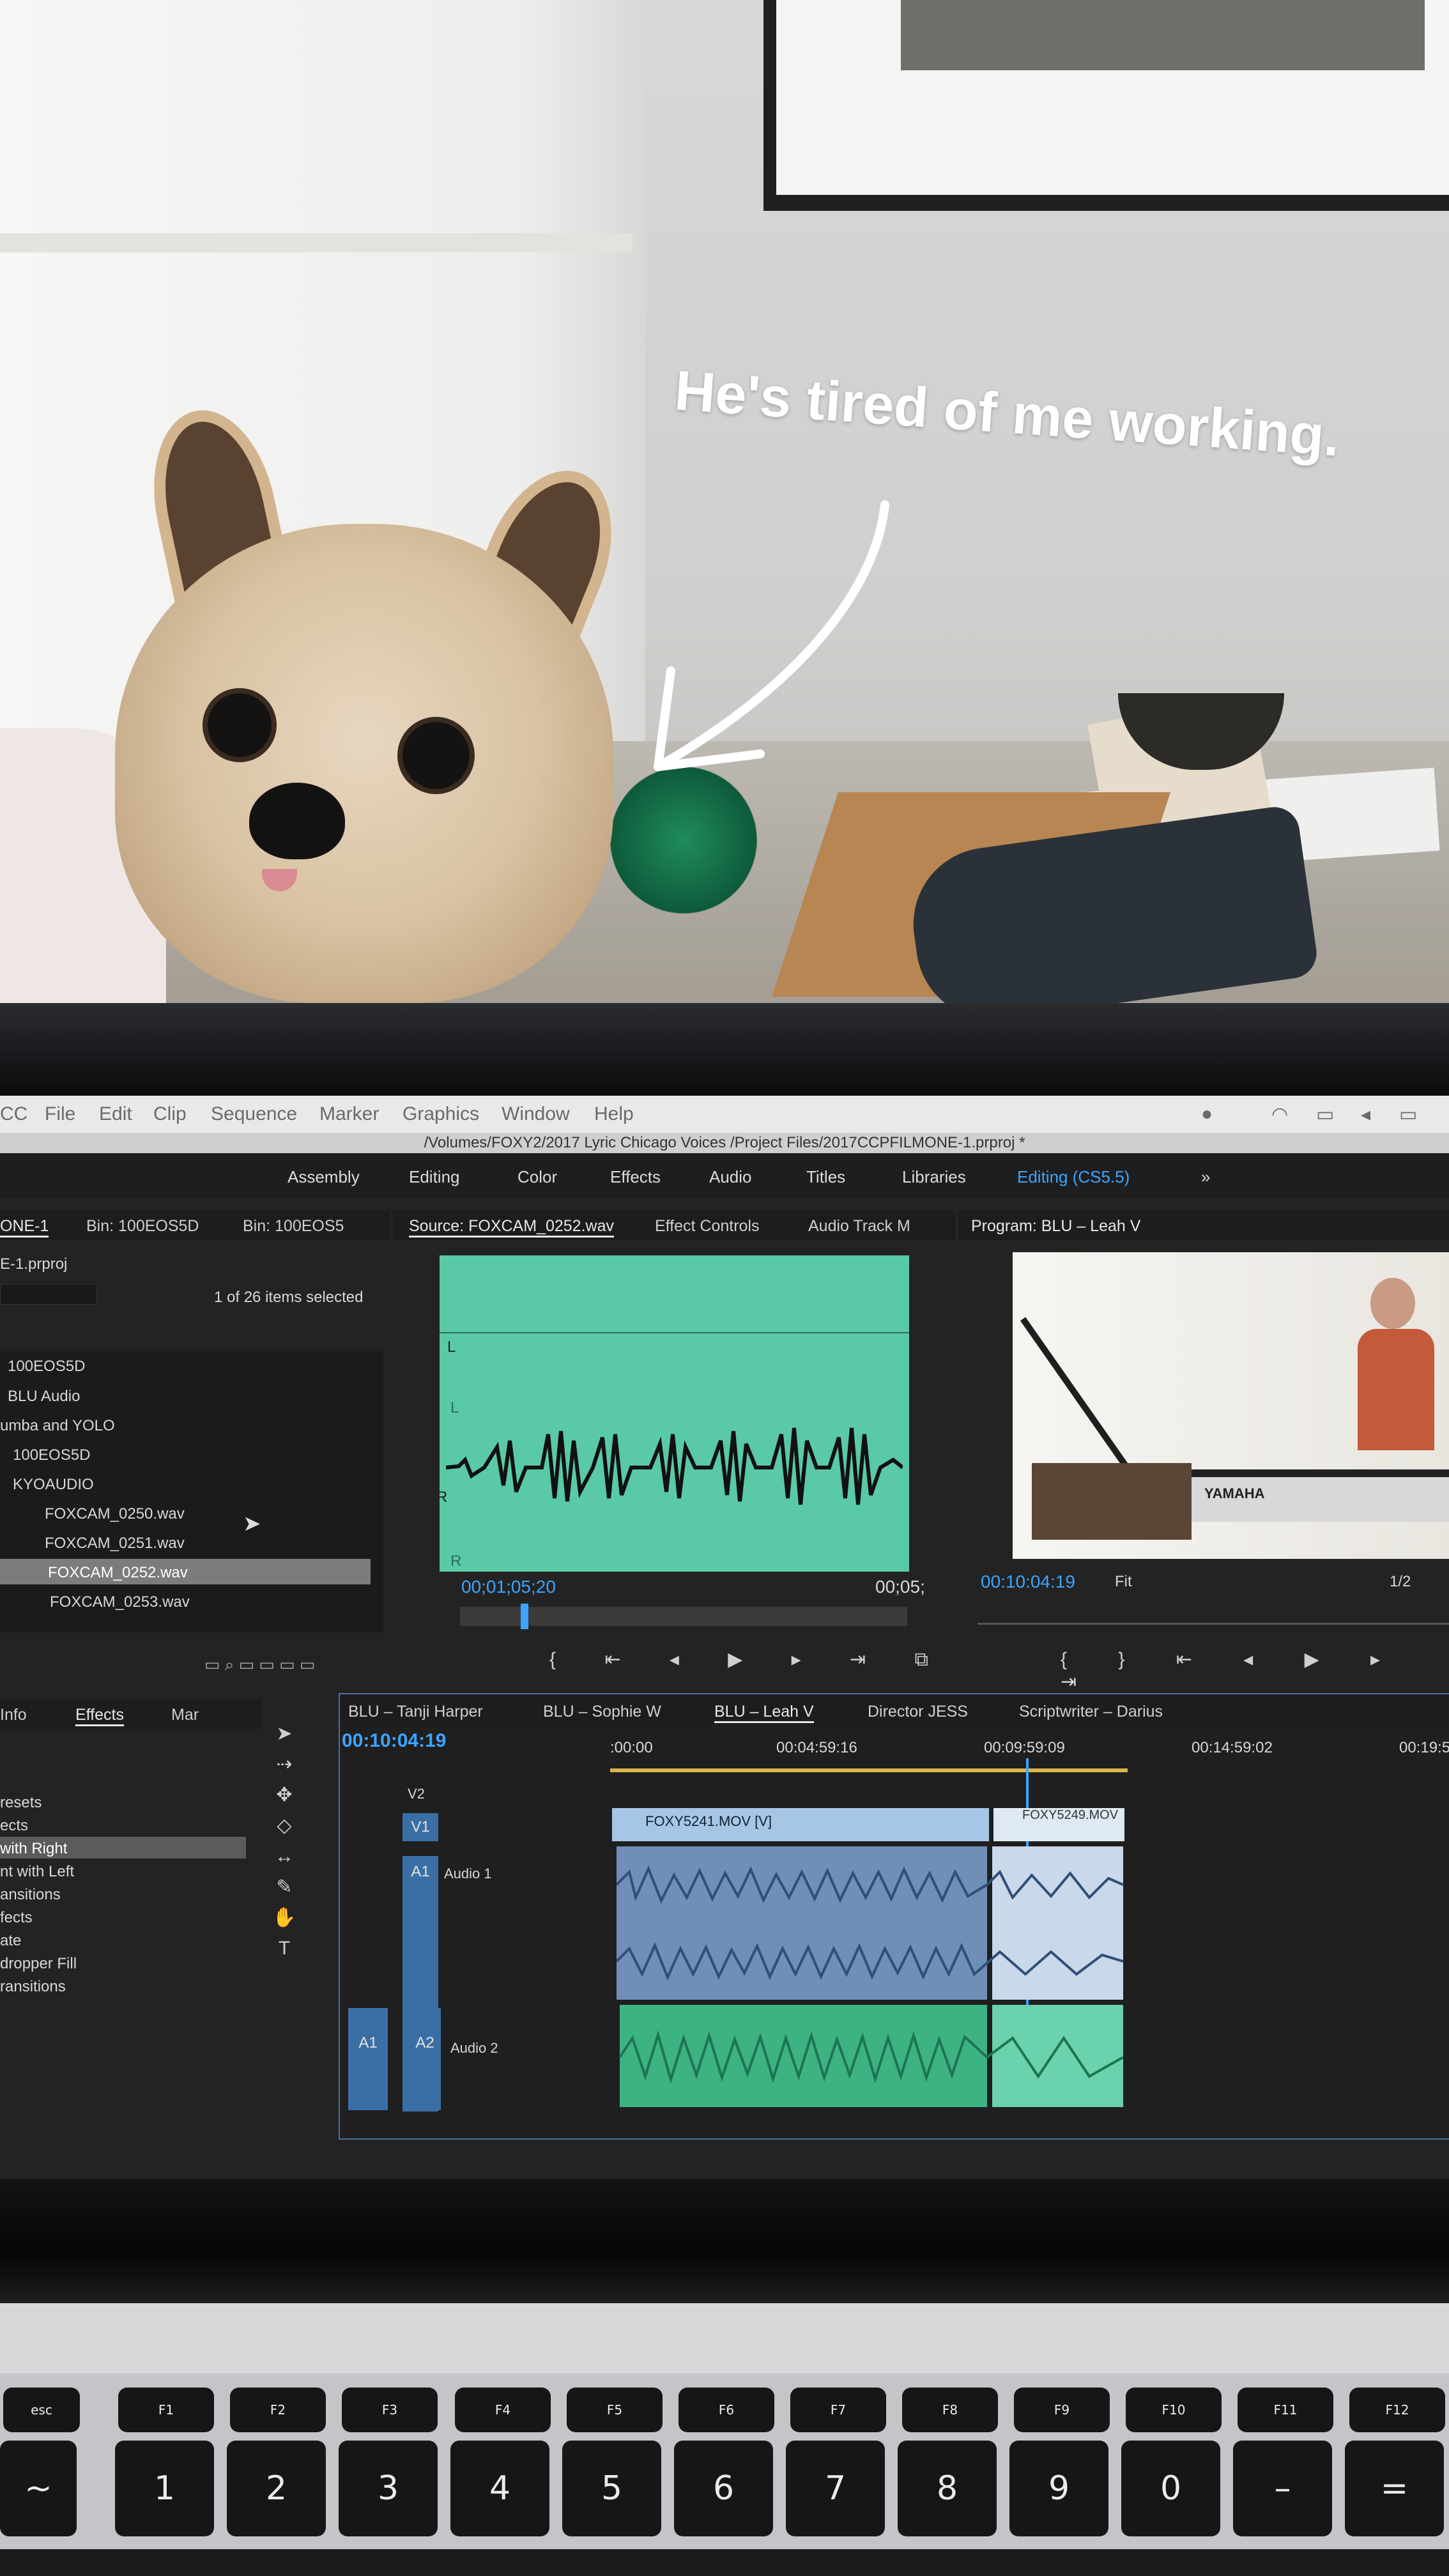  Describe the element at coordinates (284, 1846) in the screenshot. I see `tools-panel: ➤ ⇢ ✥ ◇ ↔ ✎ ✋ T` at that location.